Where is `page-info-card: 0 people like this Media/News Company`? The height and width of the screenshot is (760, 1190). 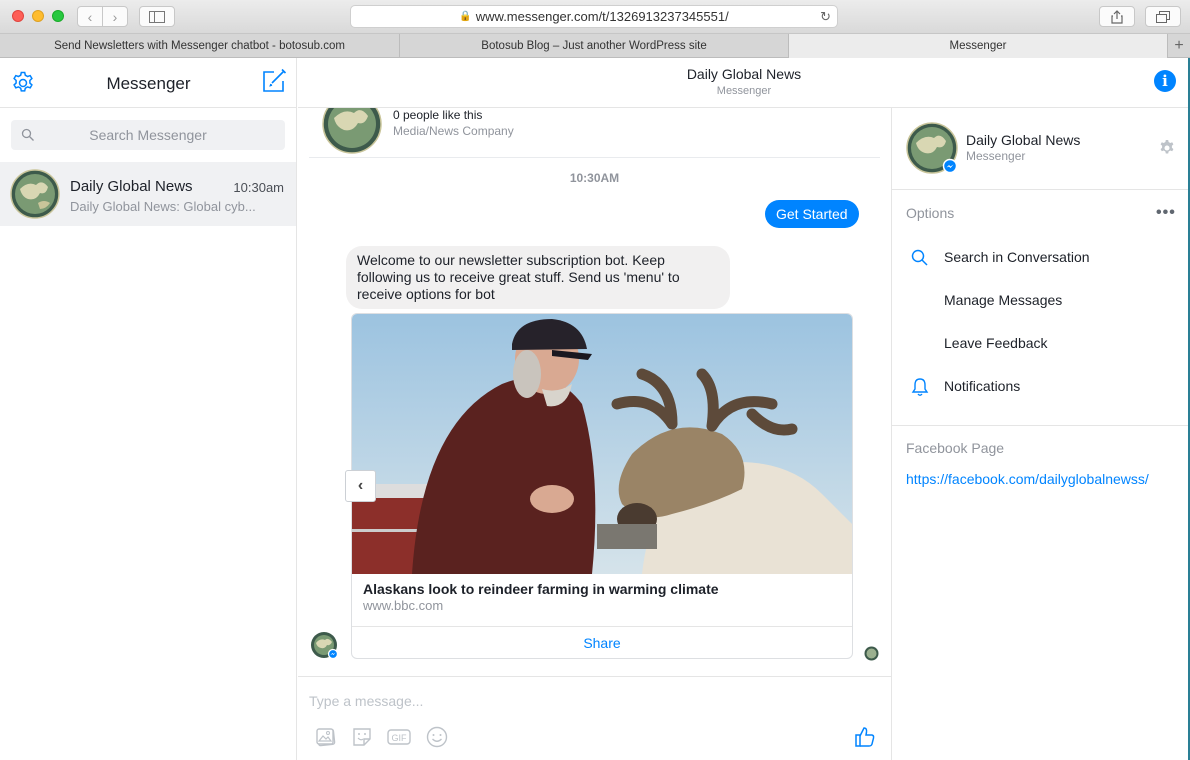
page-info-card: 0 people like this Media/News Company is located at coordinates (594, 133).